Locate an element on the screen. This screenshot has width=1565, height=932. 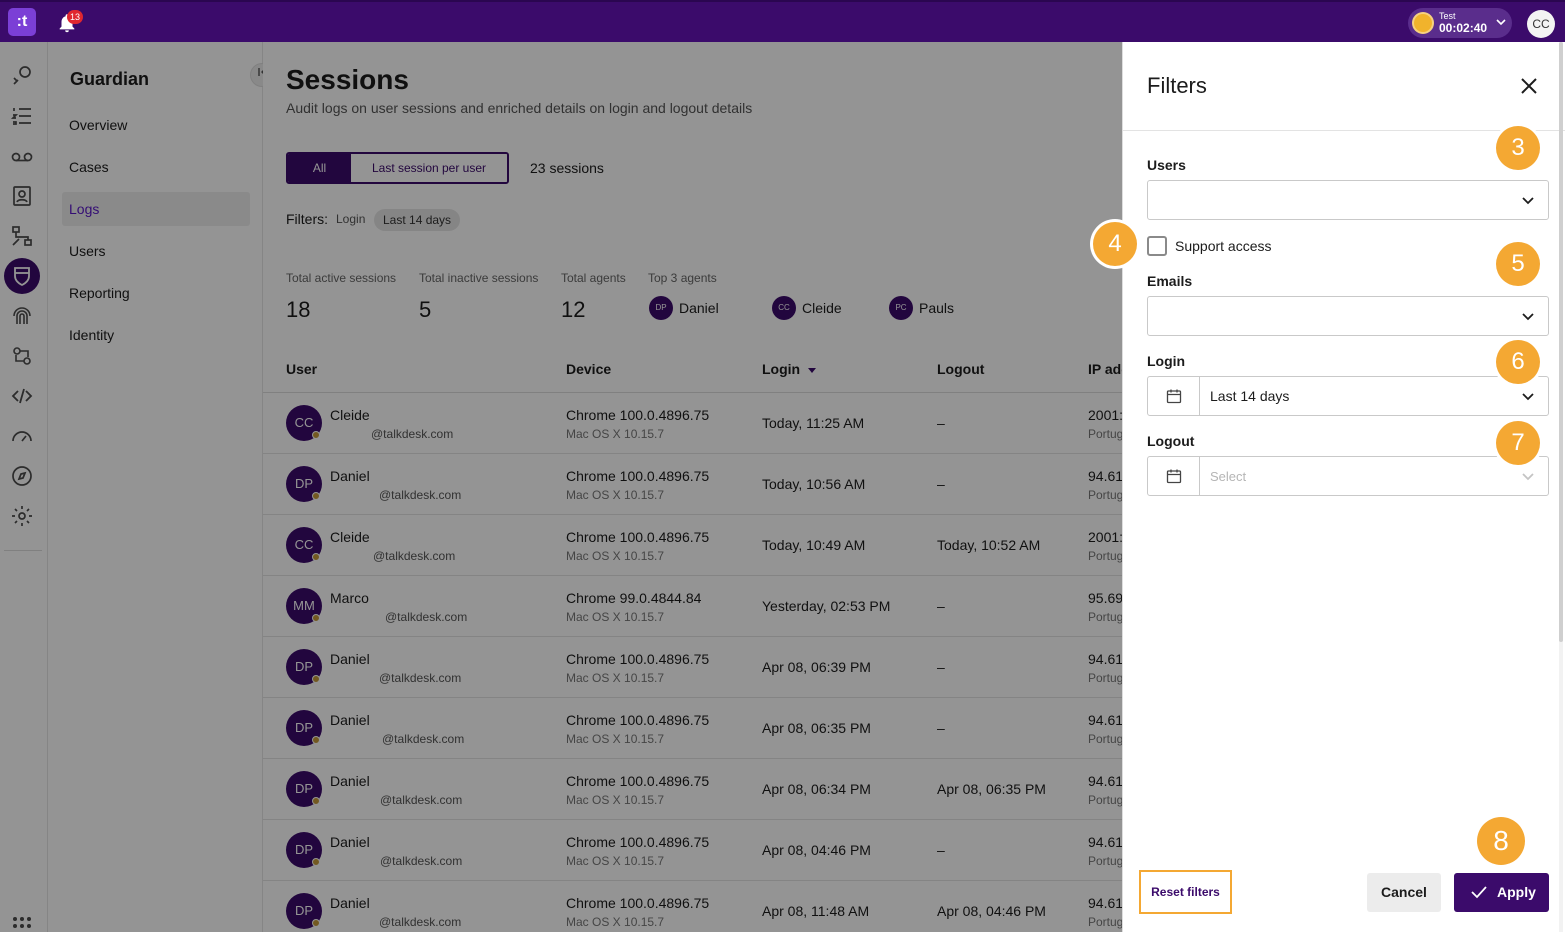
top-bar: :t 13 Test 00:02:40 CC is located at coordinates (782, 21).